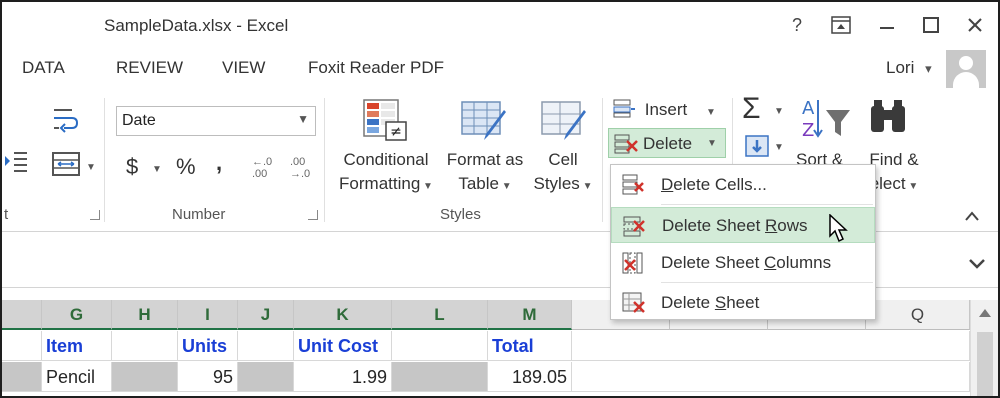  I want to click on column-header-blank, so click(22, 315).